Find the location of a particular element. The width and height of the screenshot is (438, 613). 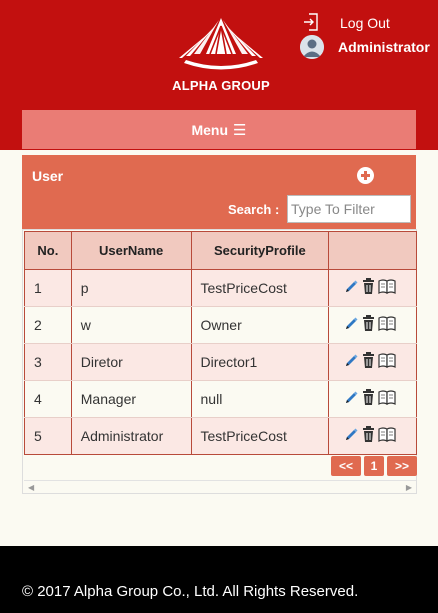

cell-no: 4 is located at coordinates (48, 399).